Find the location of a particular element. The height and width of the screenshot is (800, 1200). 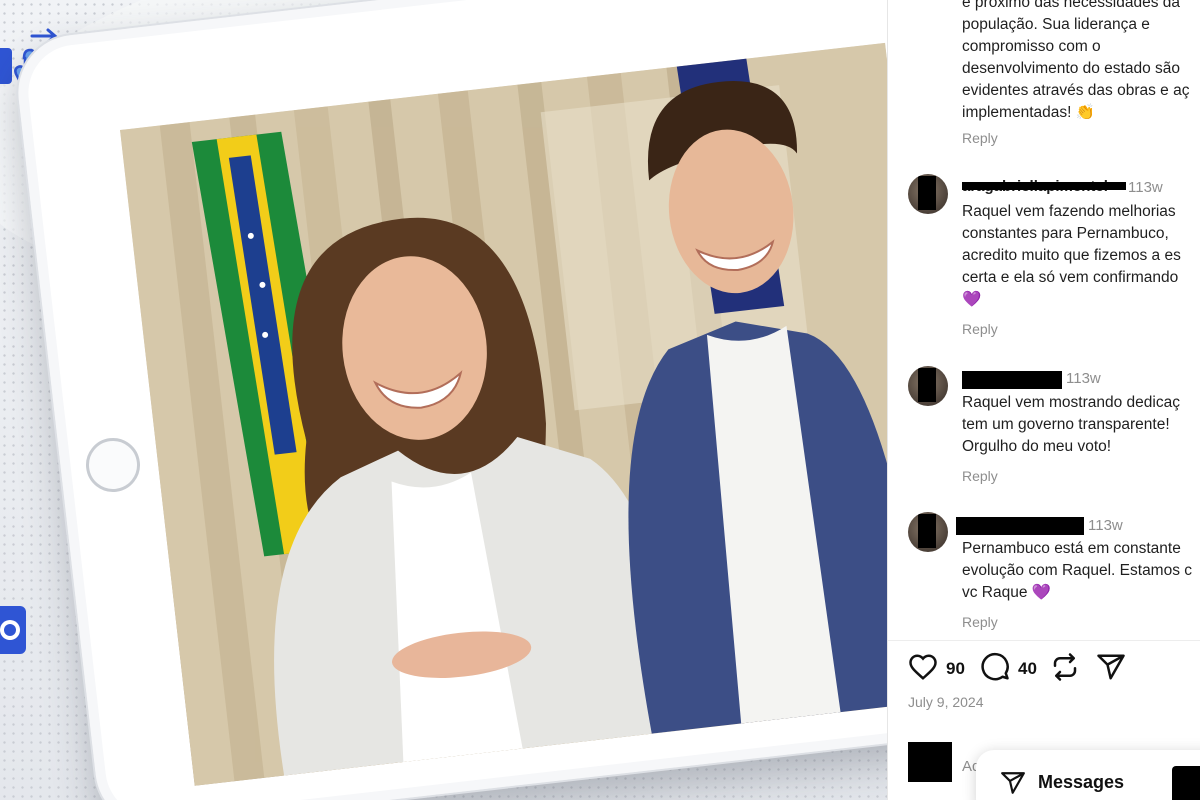

action-bar: 90 40 is located at coordinates (1054, 670).